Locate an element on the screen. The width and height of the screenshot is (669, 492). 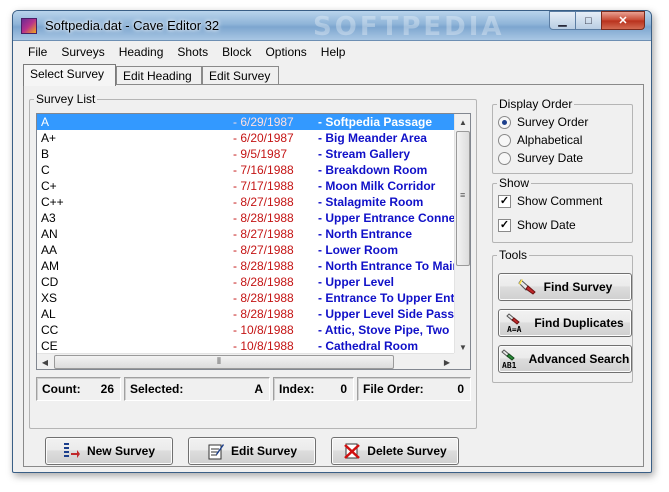
tab-select-survey: Select Survey is located at coordinates (69, 75).